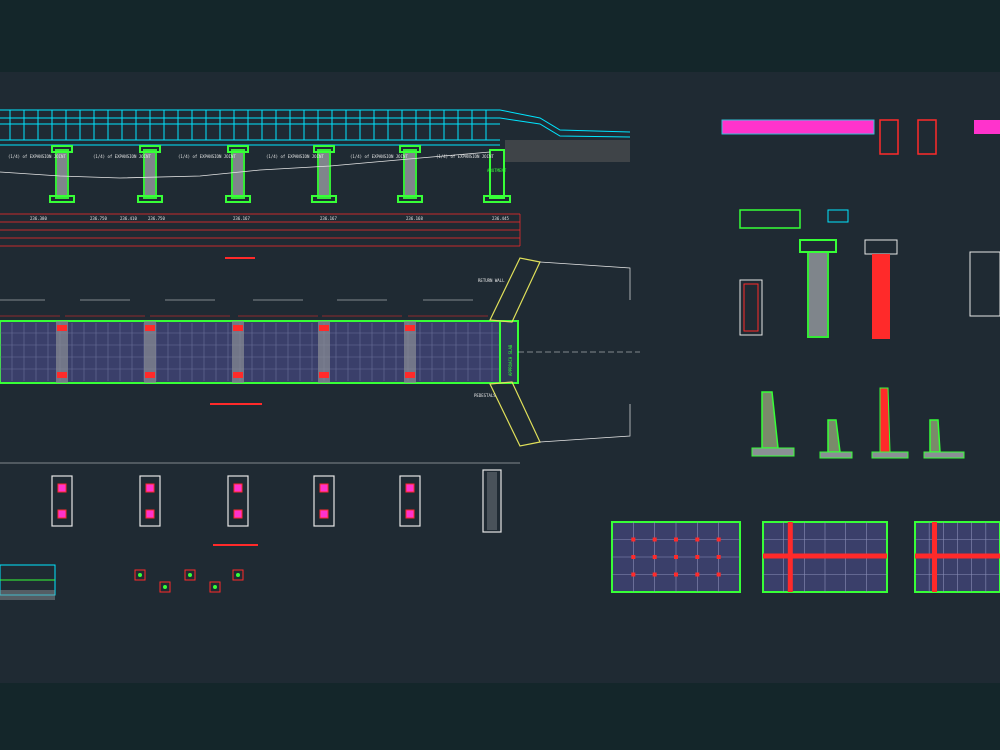  Describe the element at coordinates (122, 582) in the screenshot. I see `bearing-details` at that location.